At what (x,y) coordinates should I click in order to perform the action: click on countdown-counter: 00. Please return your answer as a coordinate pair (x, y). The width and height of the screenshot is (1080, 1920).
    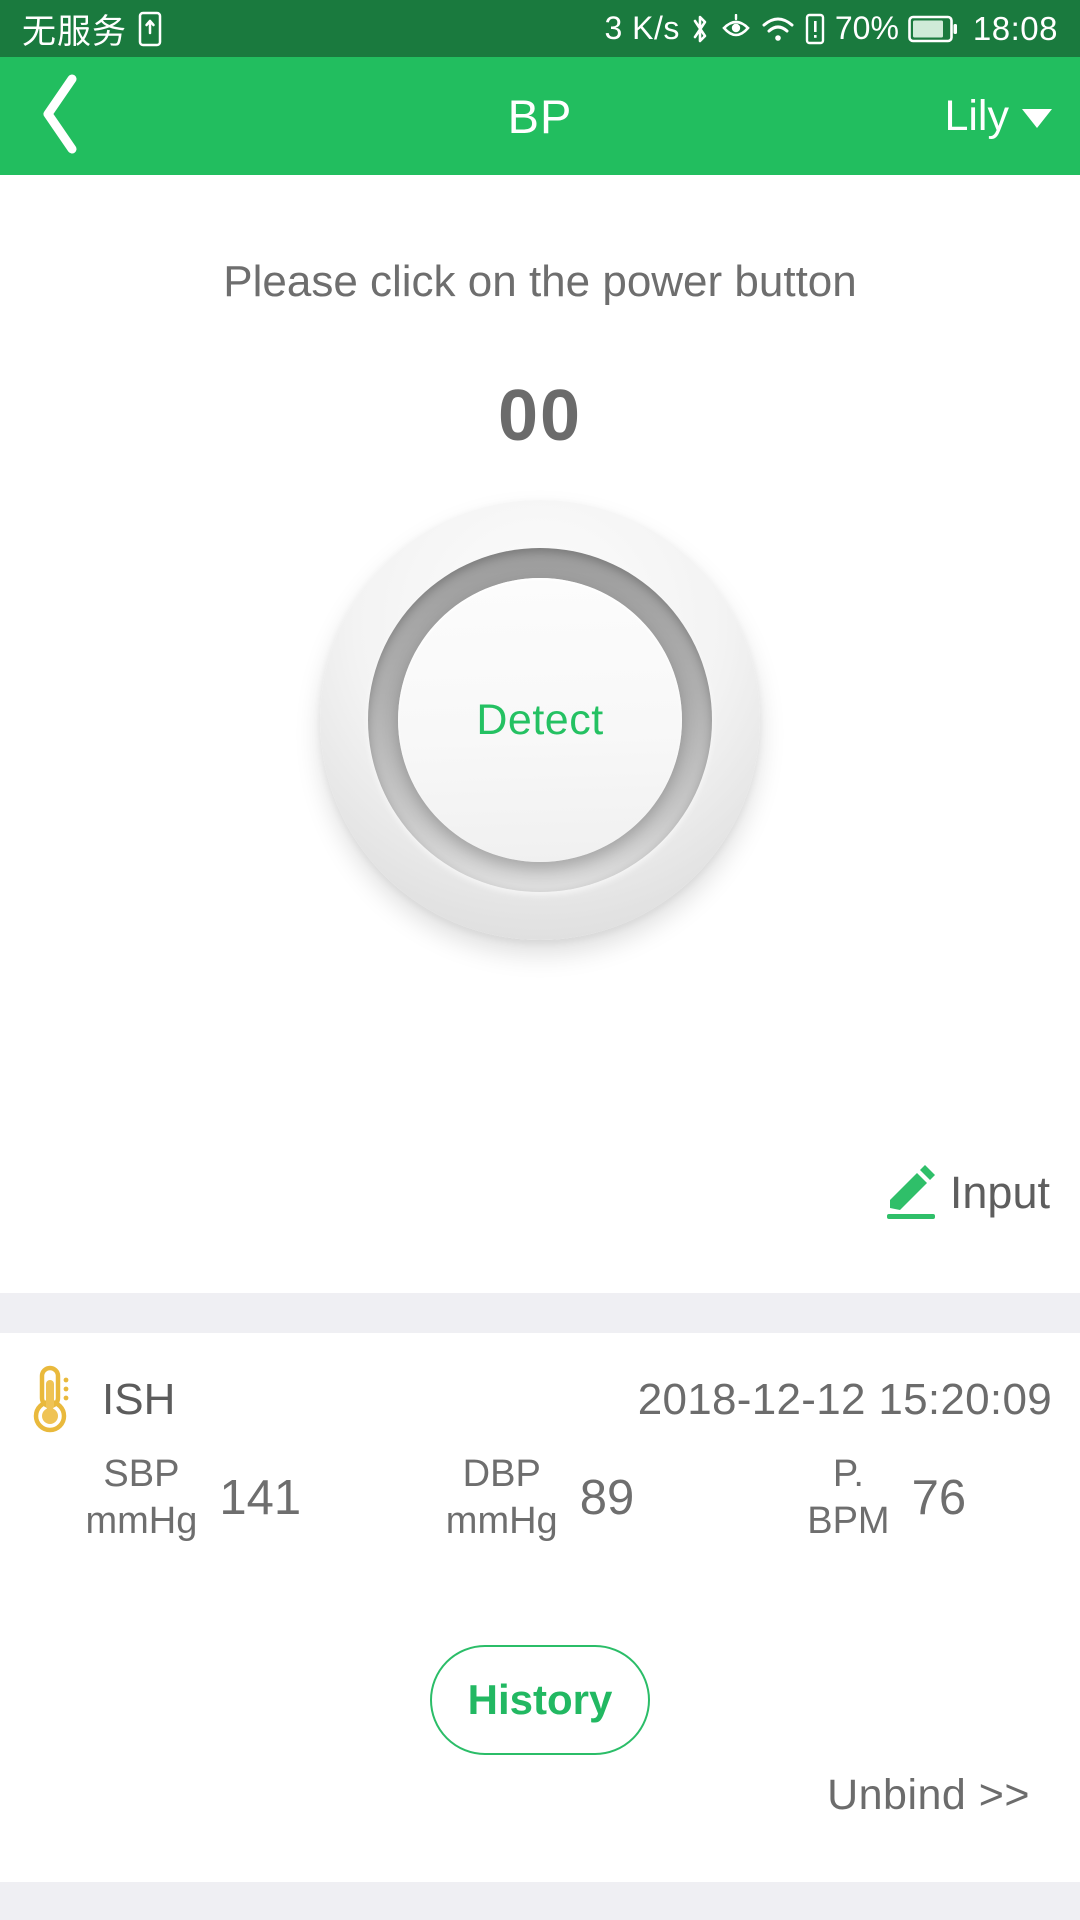
    Looking at the image, I should click on (540, 416).